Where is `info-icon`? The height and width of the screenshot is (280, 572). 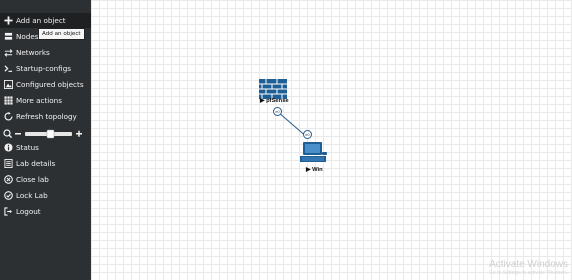 info-icon is located at coordinates (8, 148).